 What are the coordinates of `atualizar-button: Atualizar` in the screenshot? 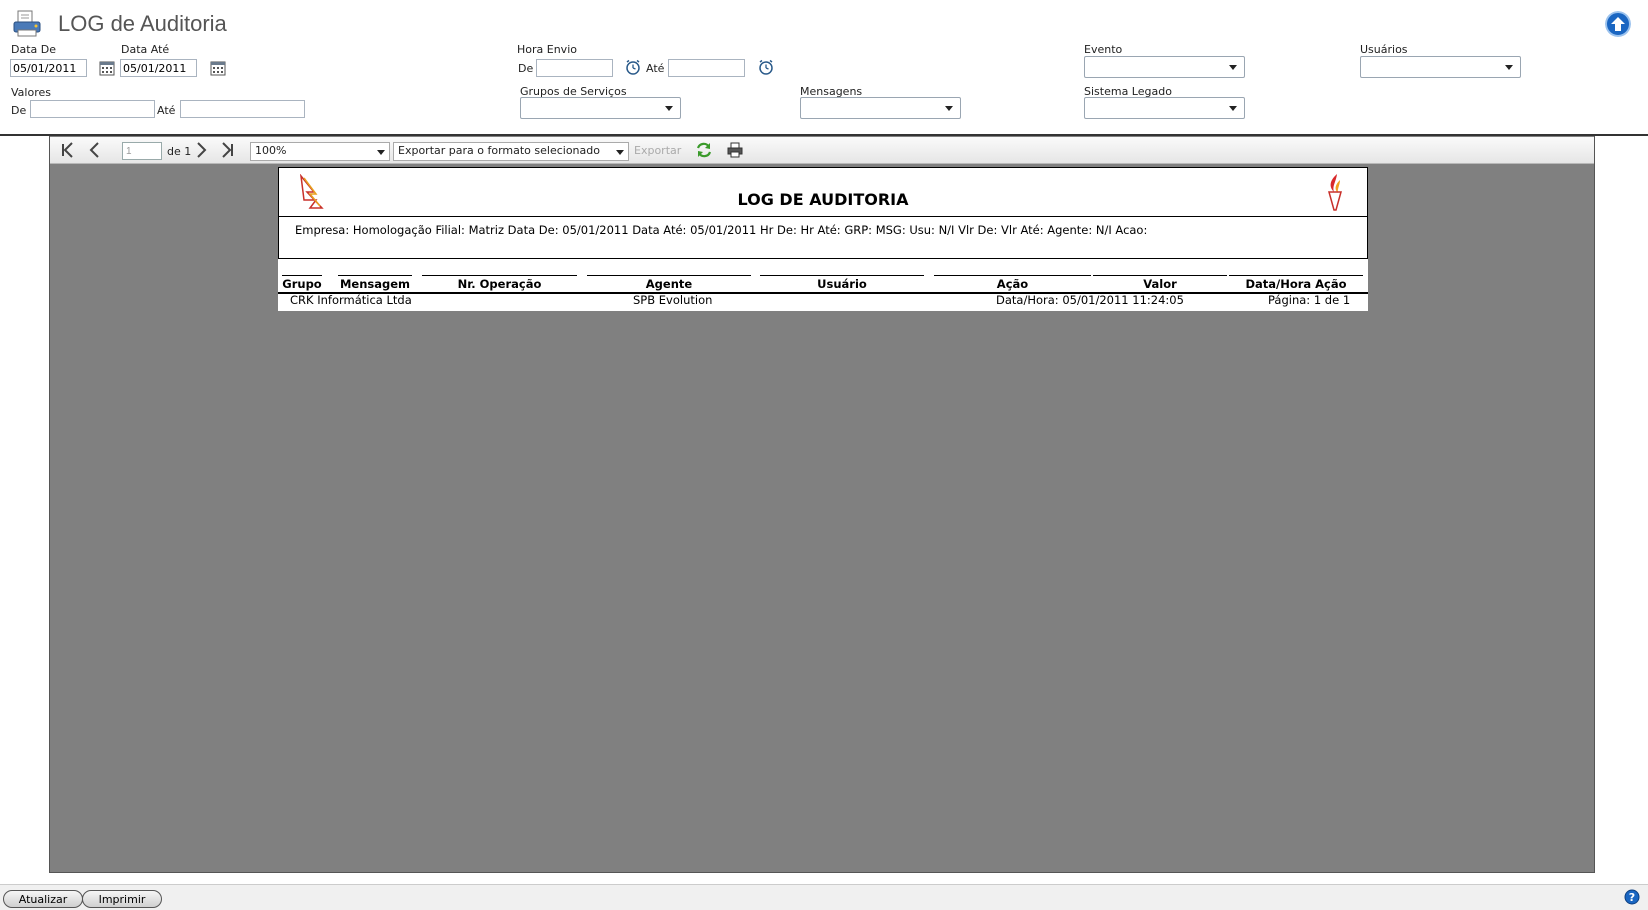 It's located at (43, 899).